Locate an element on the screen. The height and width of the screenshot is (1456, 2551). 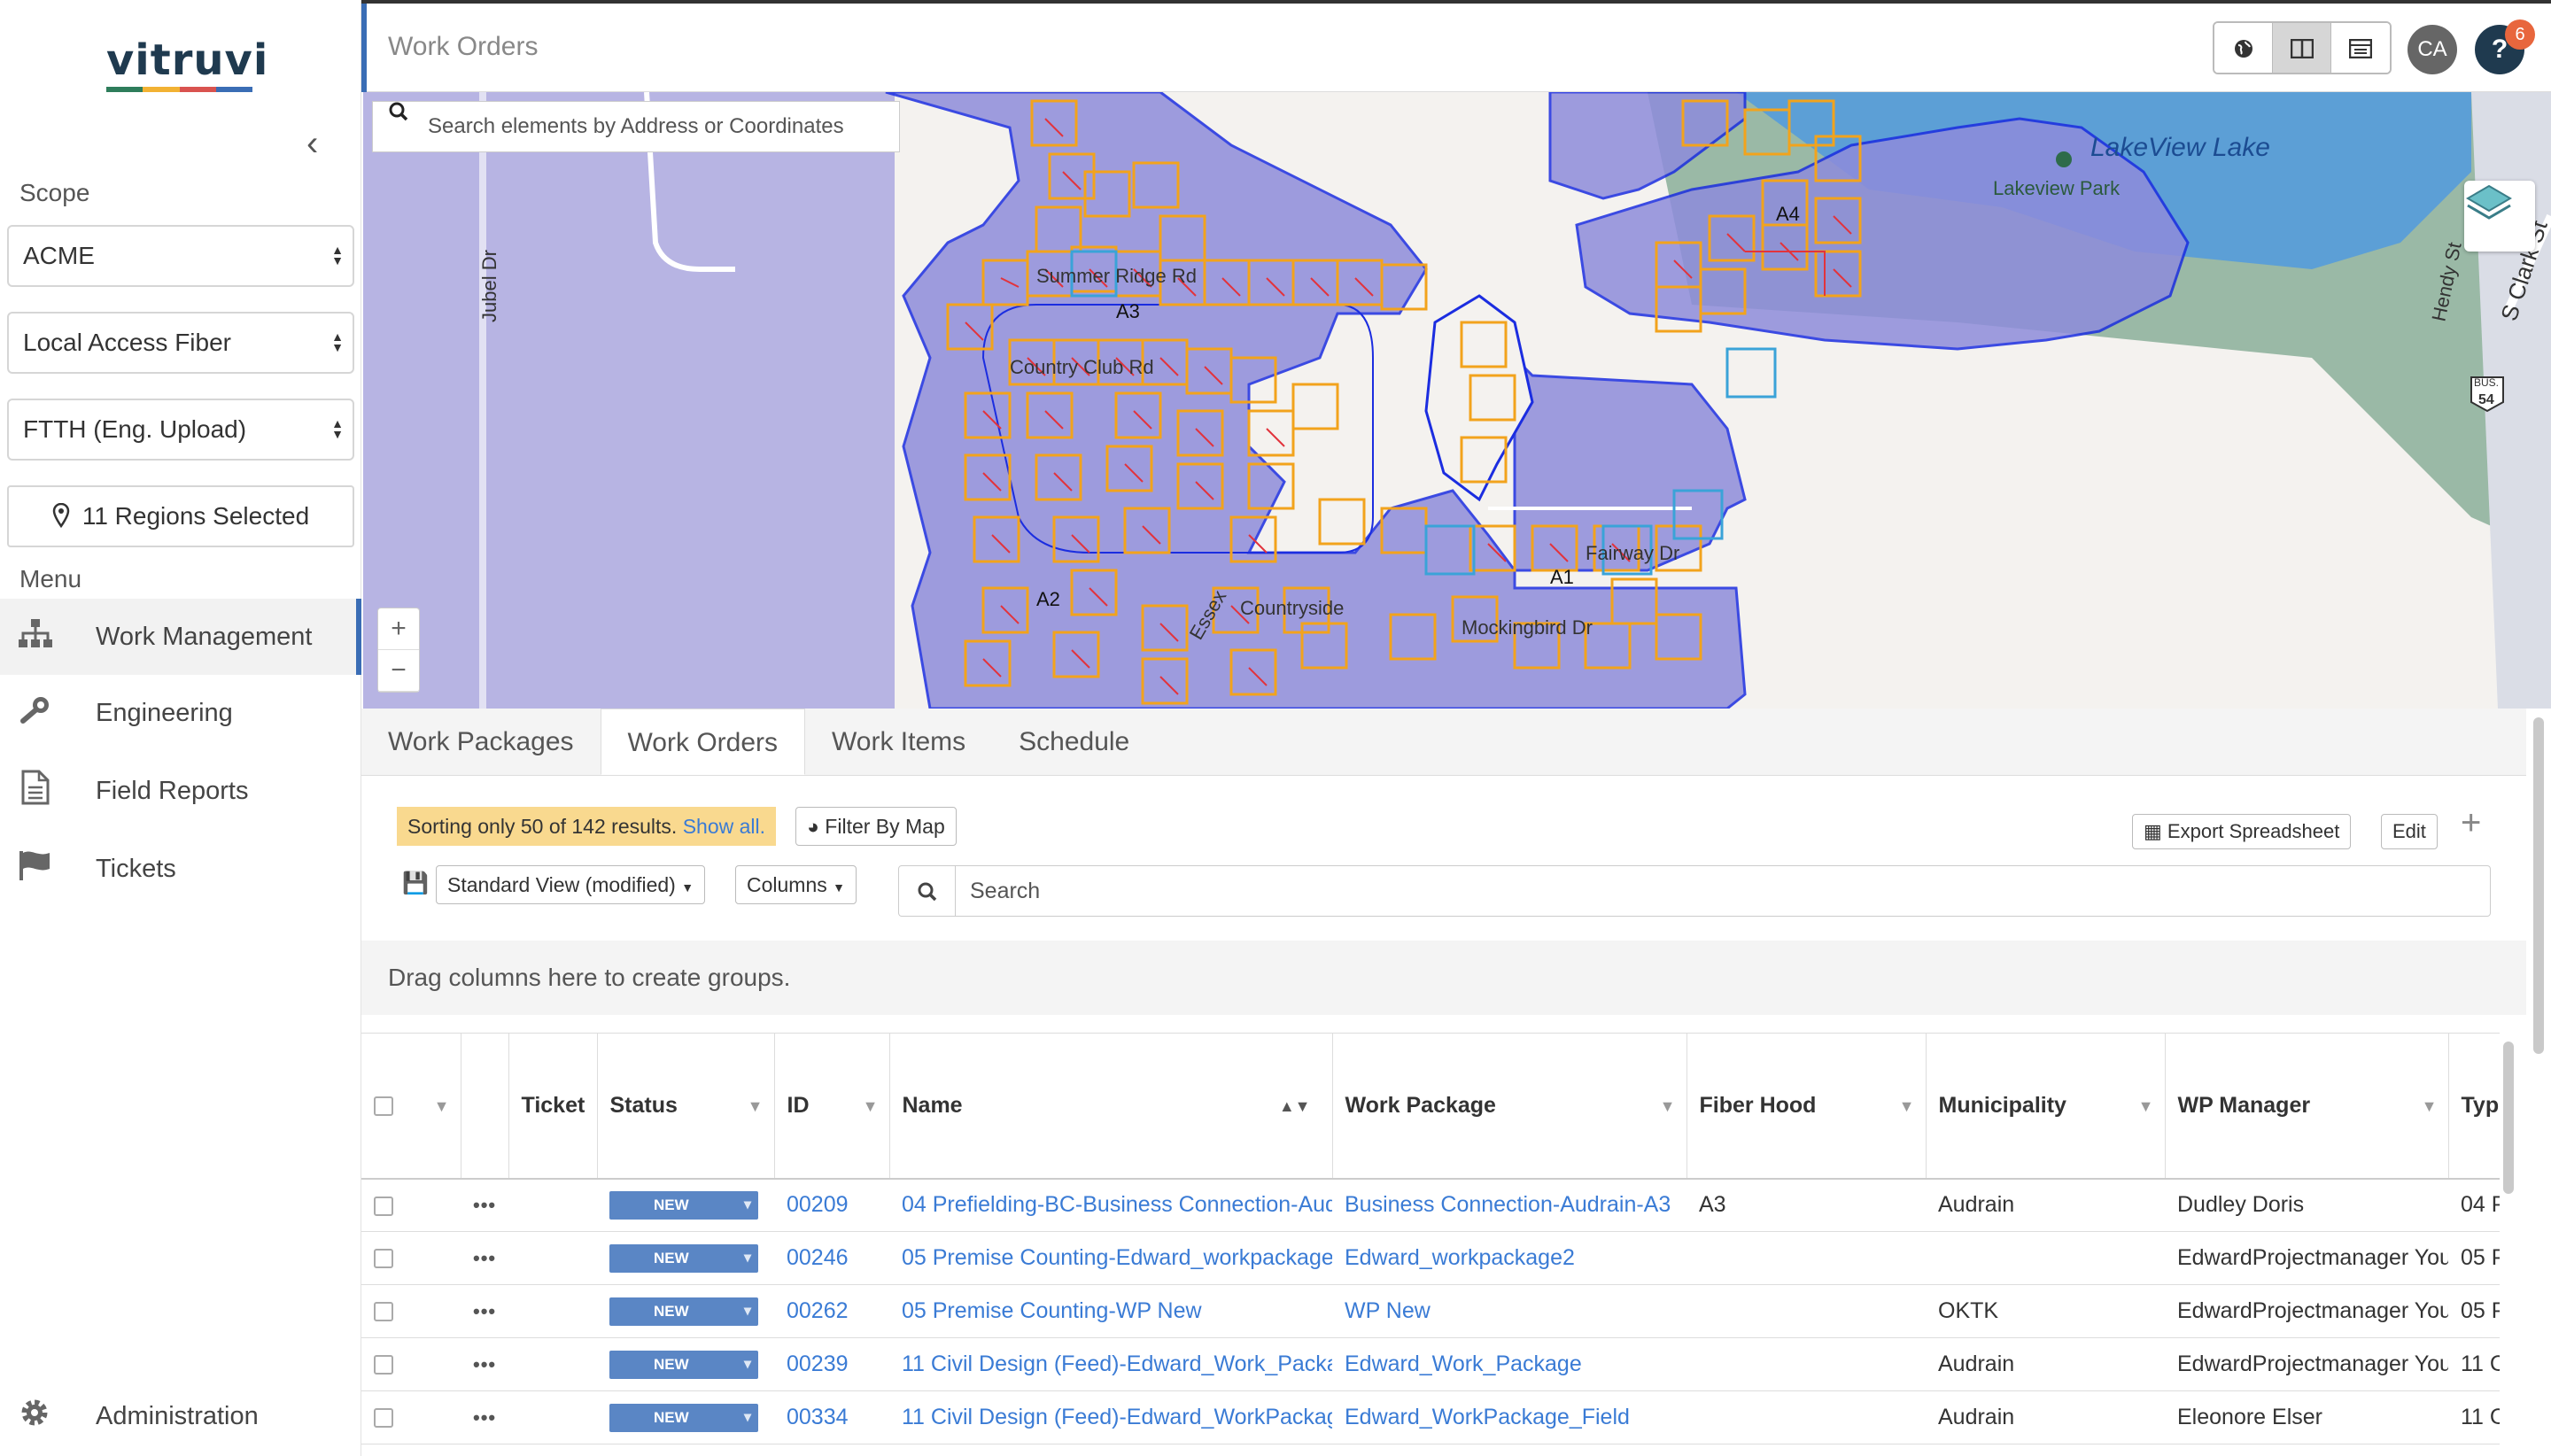
column-header-status: Status ▼ is located at coordinates (686, 1106).